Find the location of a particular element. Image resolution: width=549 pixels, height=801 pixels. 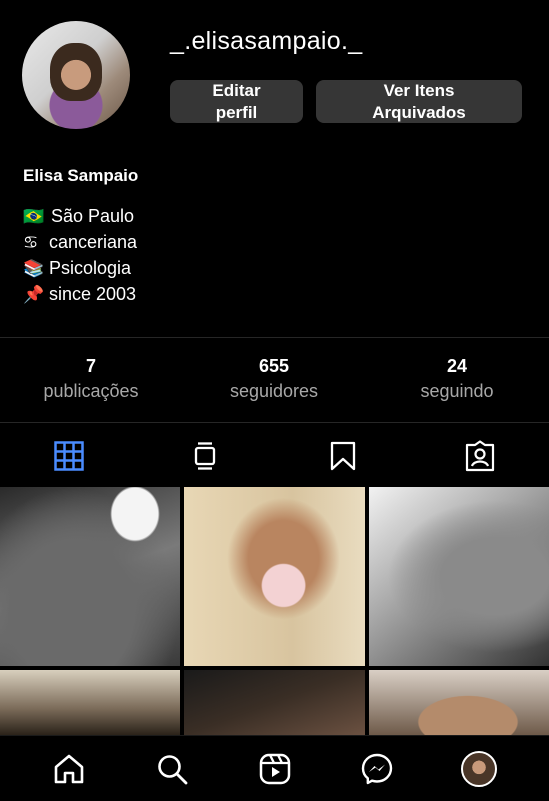

tab-grid is located at coordinates (69, 456).